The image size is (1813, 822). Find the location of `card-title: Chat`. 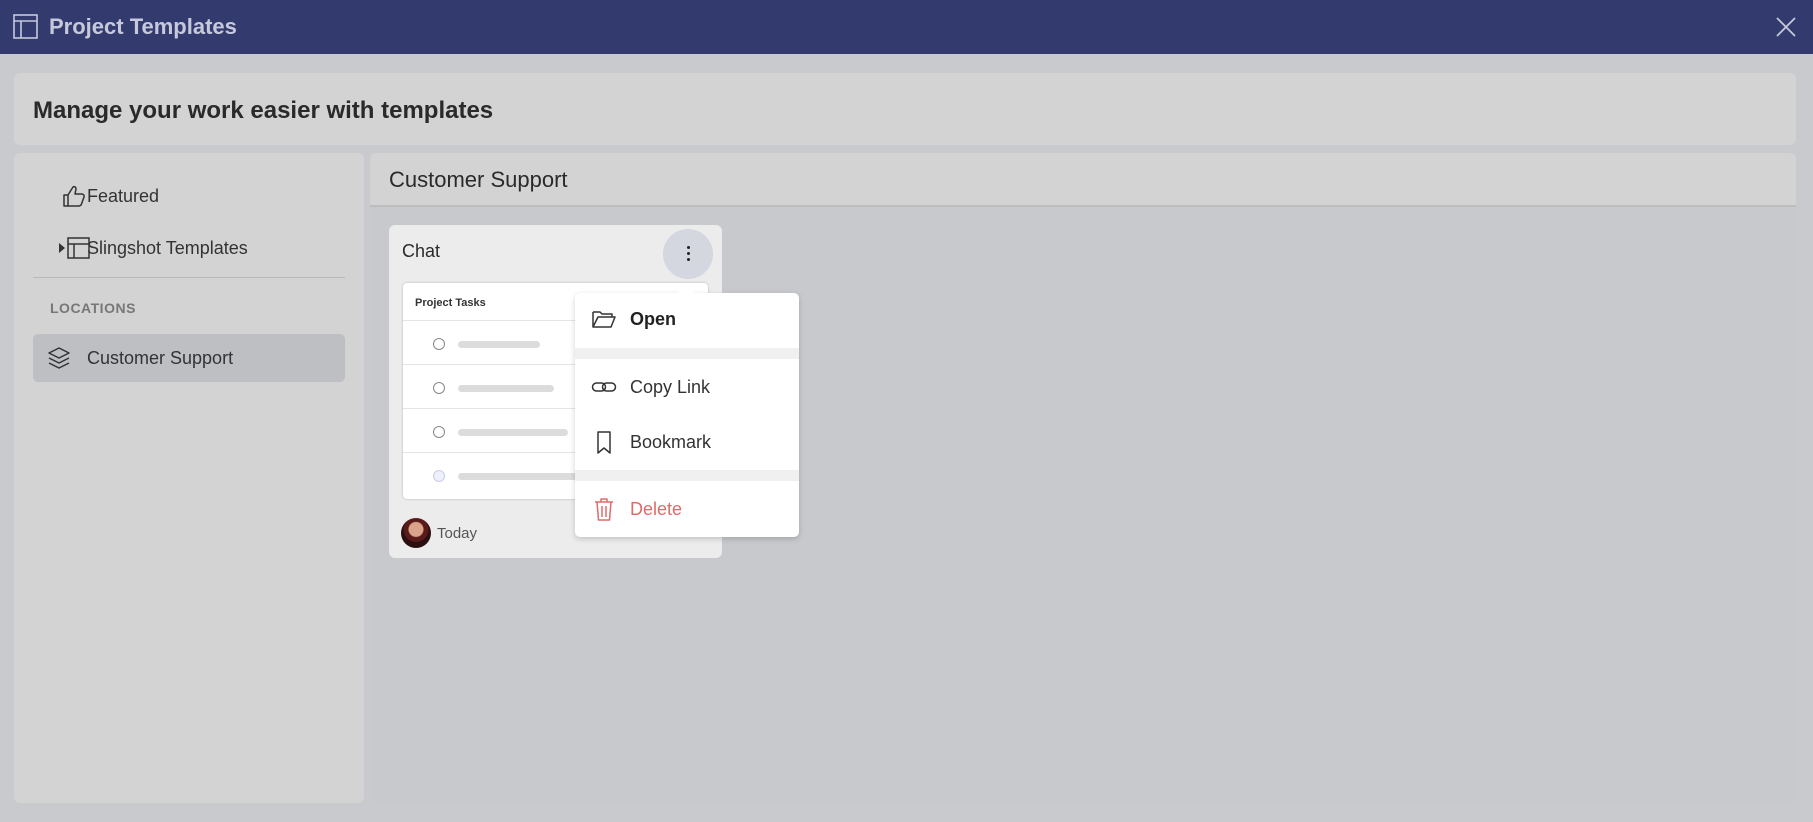

card-title: Chat is located at coordinates (421, 251).